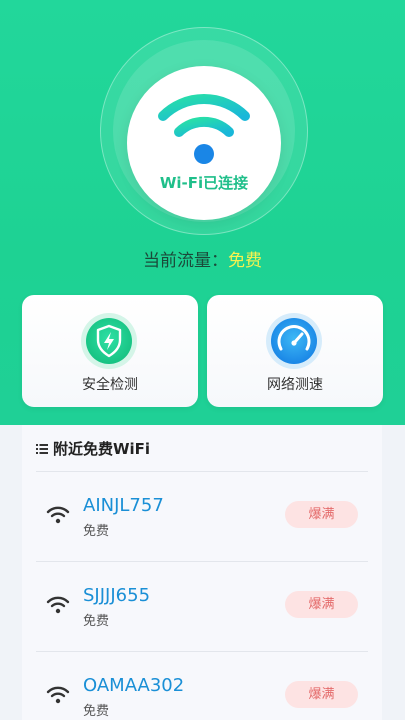 Image resolution: width=405 pixels, height=720 pixels. I want to click on wifi-ssid: OAMAA302, so click(134, 685).